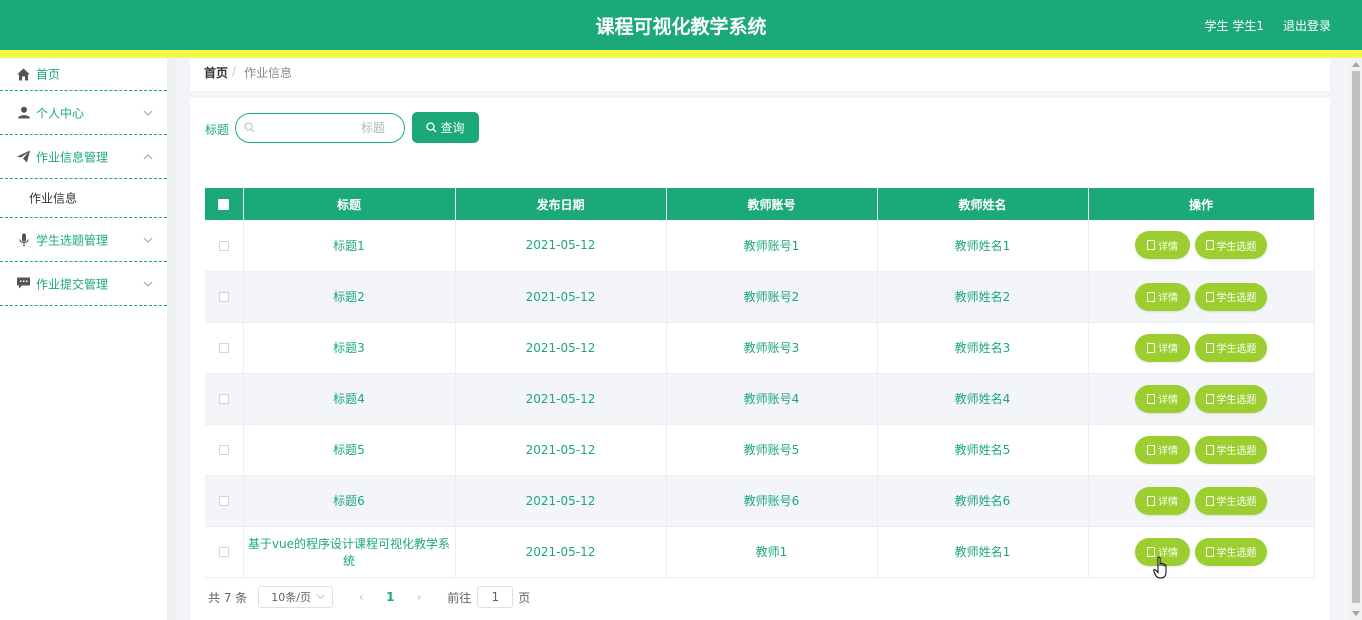  Describe the element at coordinates (1201, 204) in the screenshot. I see `column-header: 操作` at that location.